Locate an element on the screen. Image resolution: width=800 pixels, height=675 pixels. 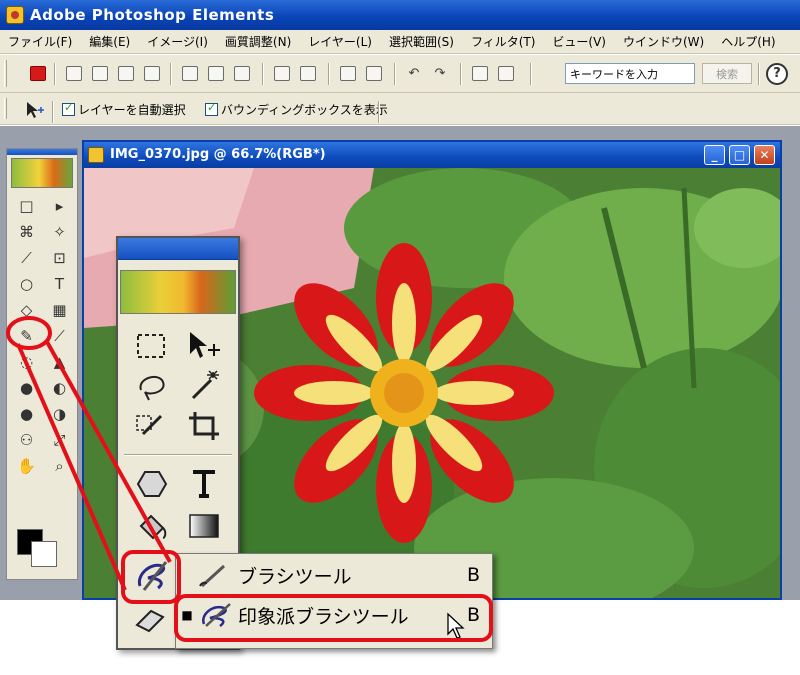
zoom-gradient-tool is located at coordinates (204, 526).